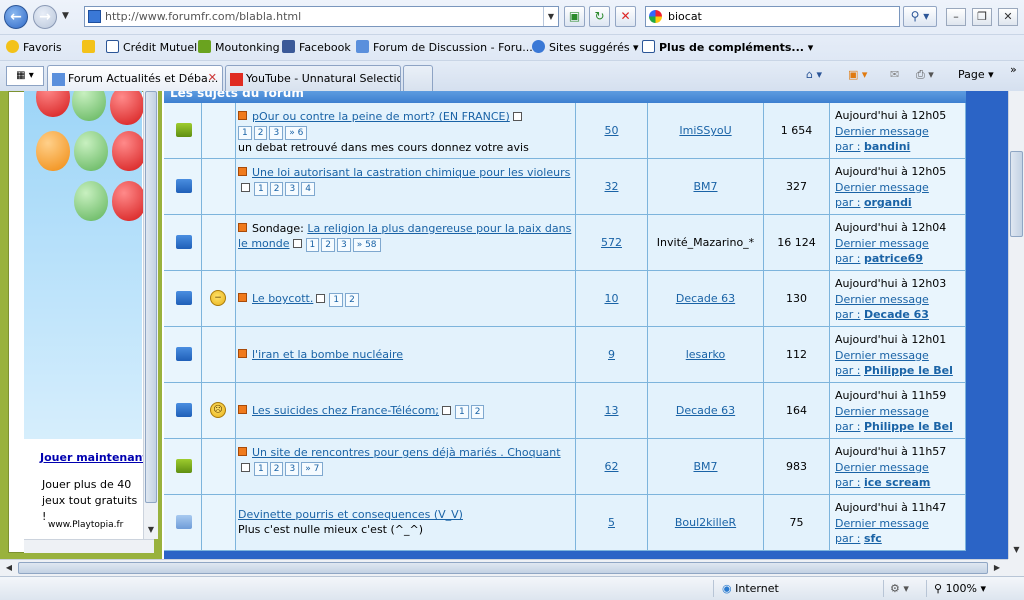 The height and width of the screenshot is (600, 1024). I want to click on page-horizontal-scrollbar: ◀ ▶, so click(504, 567).